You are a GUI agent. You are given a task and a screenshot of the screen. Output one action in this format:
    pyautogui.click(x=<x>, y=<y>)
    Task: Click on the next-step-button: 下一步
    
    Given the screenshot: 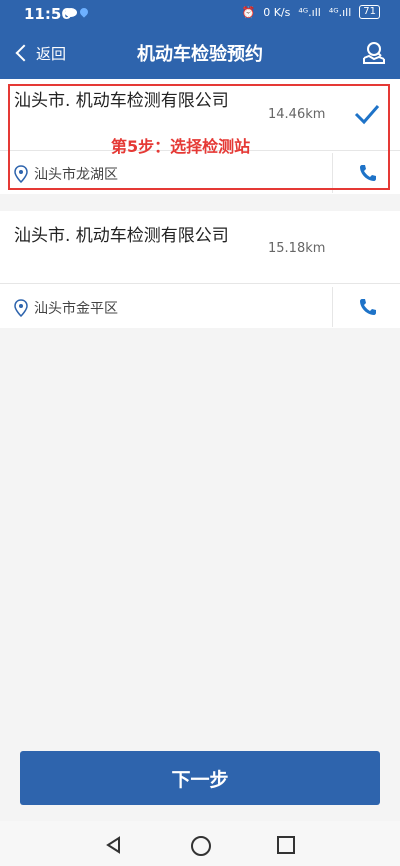 What is the action you would take?
    pyautogui.click(x=200, y=778)
    